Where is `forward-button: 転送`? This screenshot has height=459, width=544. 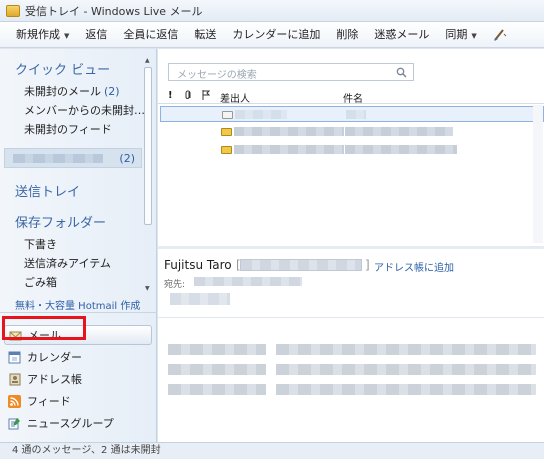
forward-button: 転送 is located at coordinates (205, 35).